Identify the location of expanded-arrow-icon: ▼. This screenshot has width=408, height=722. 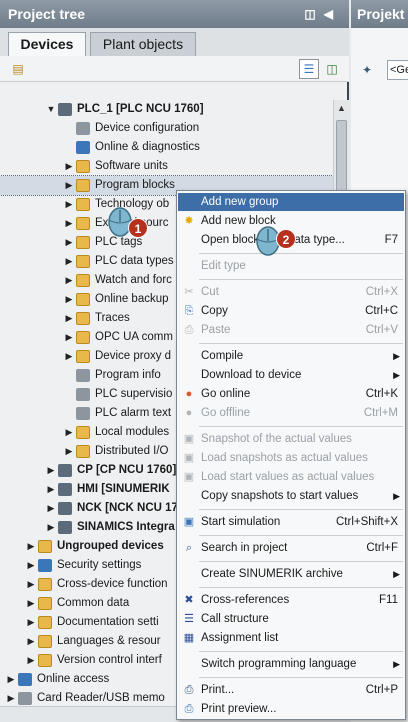
(51, 109).